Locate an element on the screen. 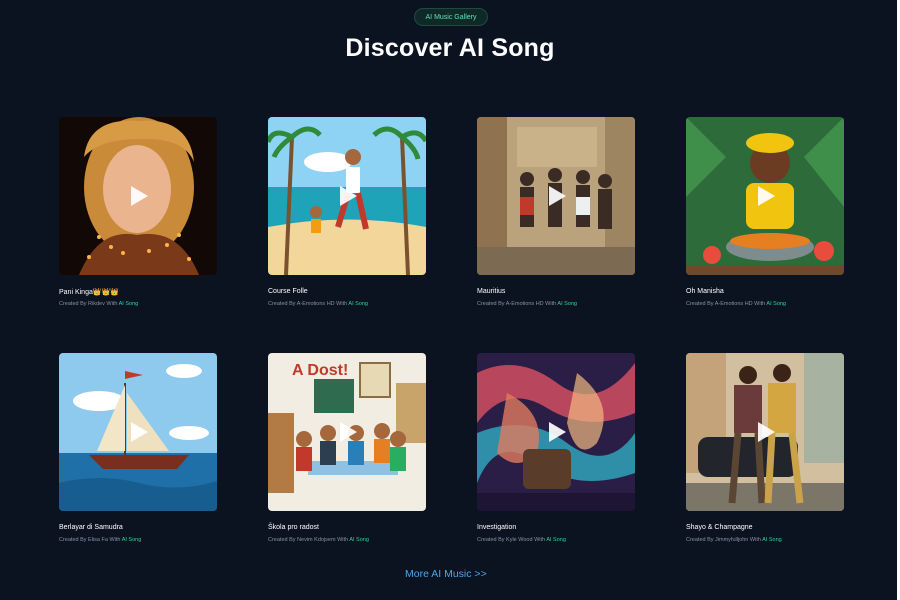  gallery-badge: AI Music Gallery is located at coordinates (451, 17).